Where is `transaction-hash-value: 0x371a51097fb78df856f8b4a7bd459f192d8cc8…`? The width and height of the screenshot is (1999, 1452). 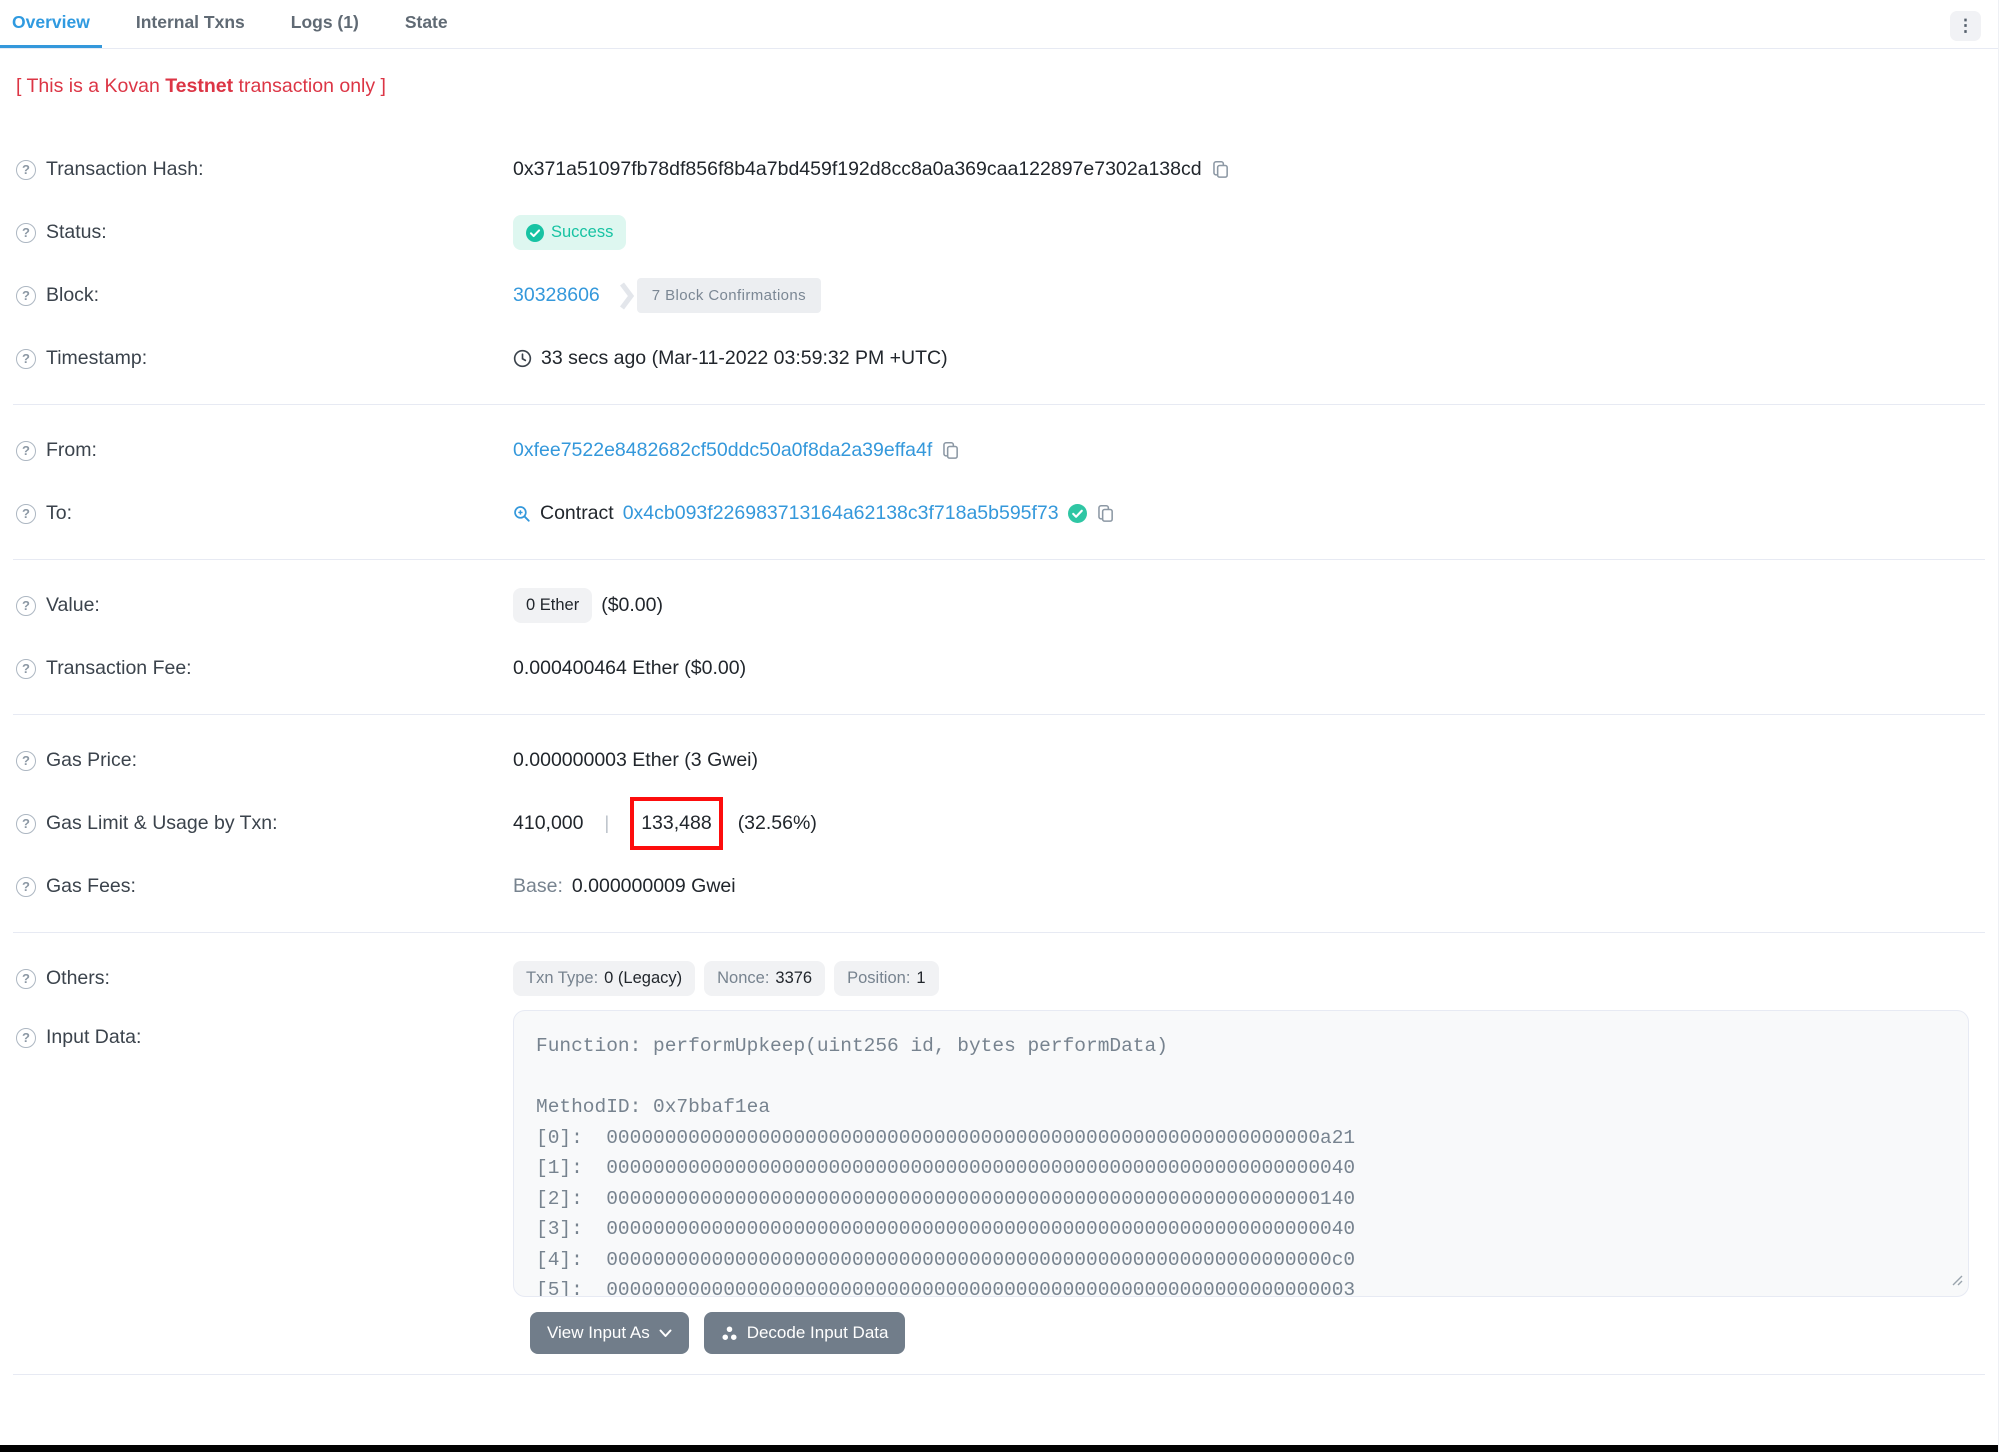 transaction-hash-value: 0x371a51097fb78df856f8b4a7bd459f192d8cc8… is located at coordinates (857, 169).